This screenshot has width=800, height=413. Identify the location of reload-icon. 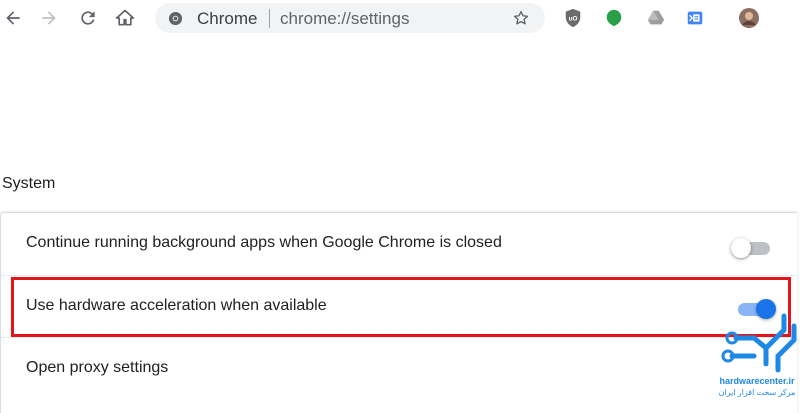
(88, 18).